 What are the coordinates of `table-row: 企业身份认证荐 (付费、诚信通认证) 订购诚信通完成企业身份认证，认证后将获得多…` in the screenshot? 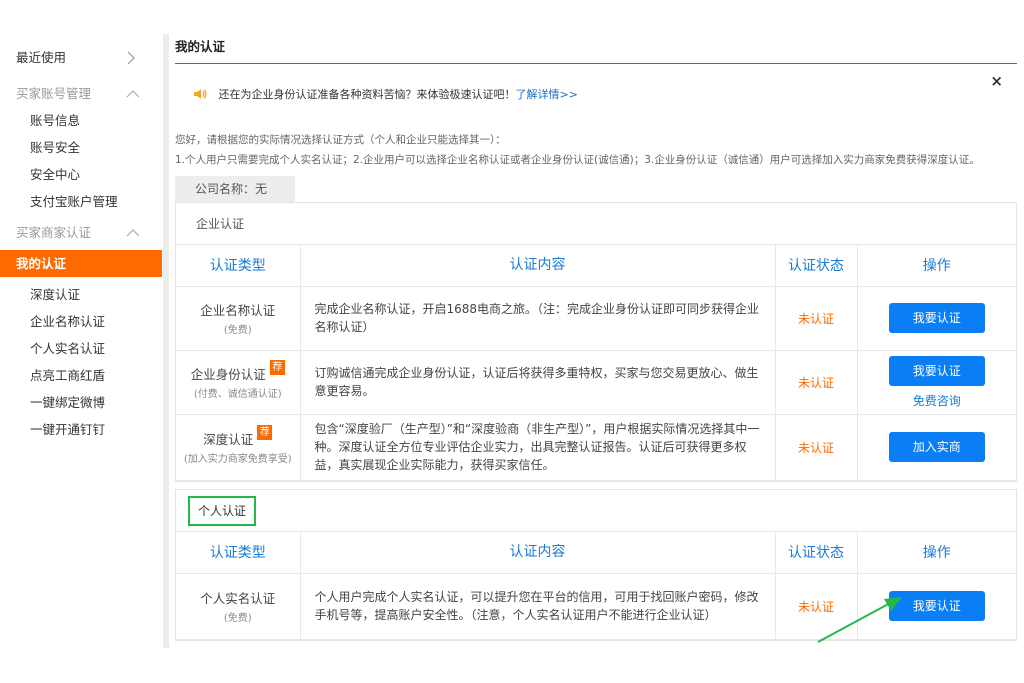 It's located at (596, 382).